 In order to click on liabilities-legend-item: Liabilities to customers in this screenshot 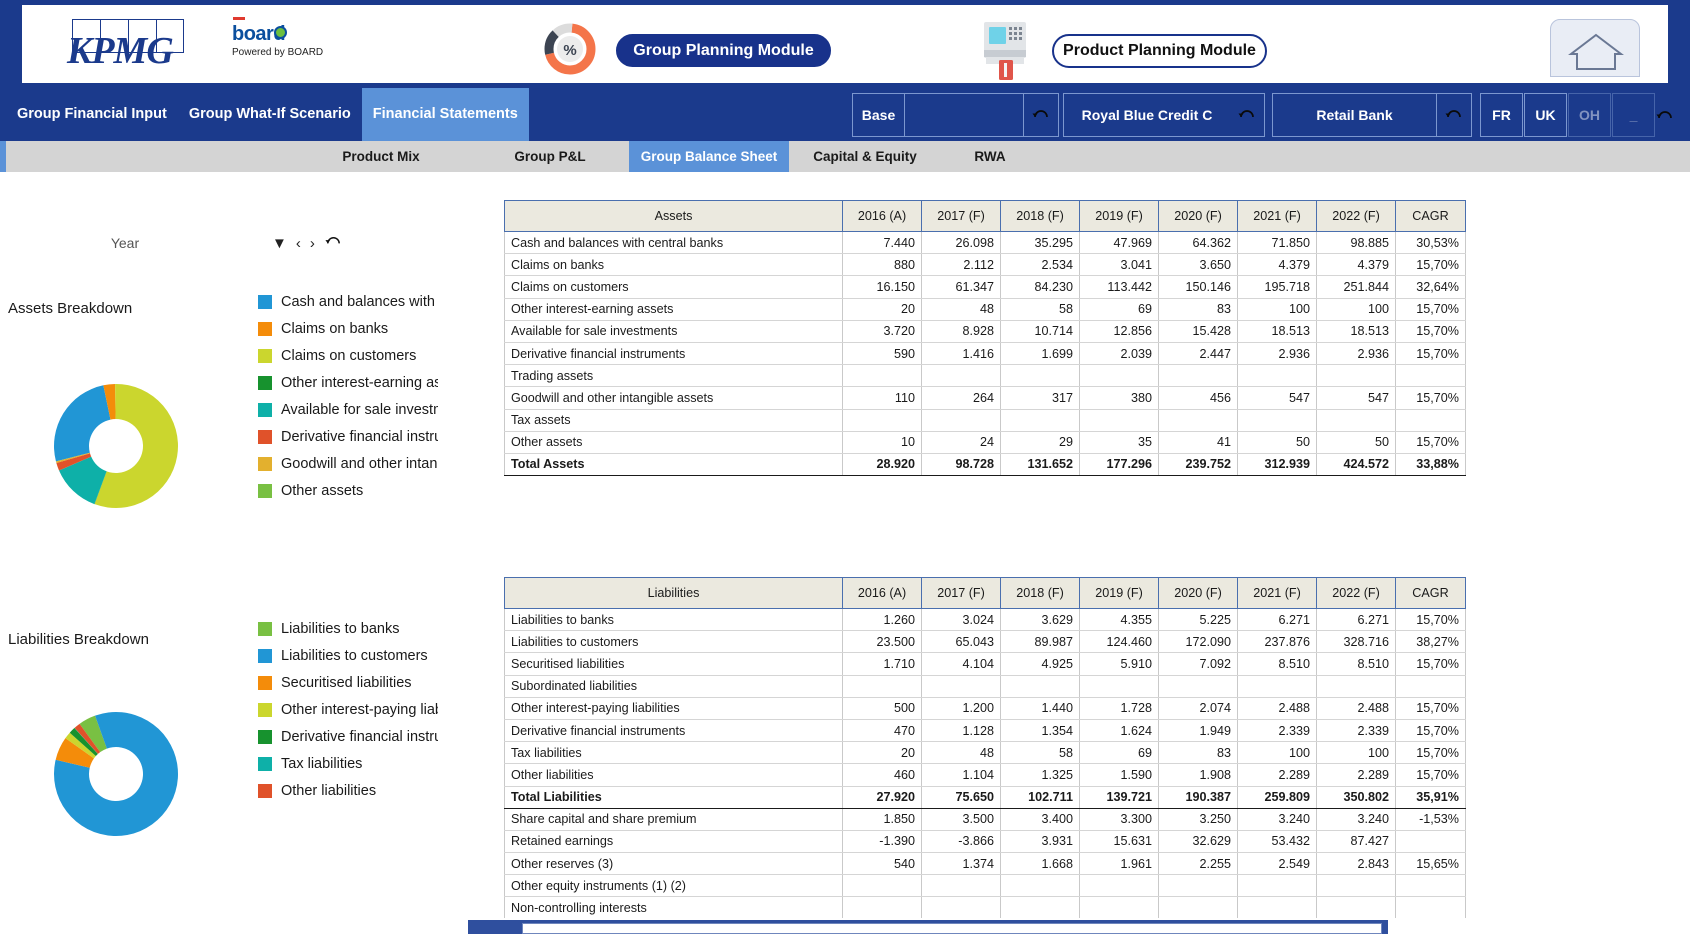, I will do `click(348, 655)`.